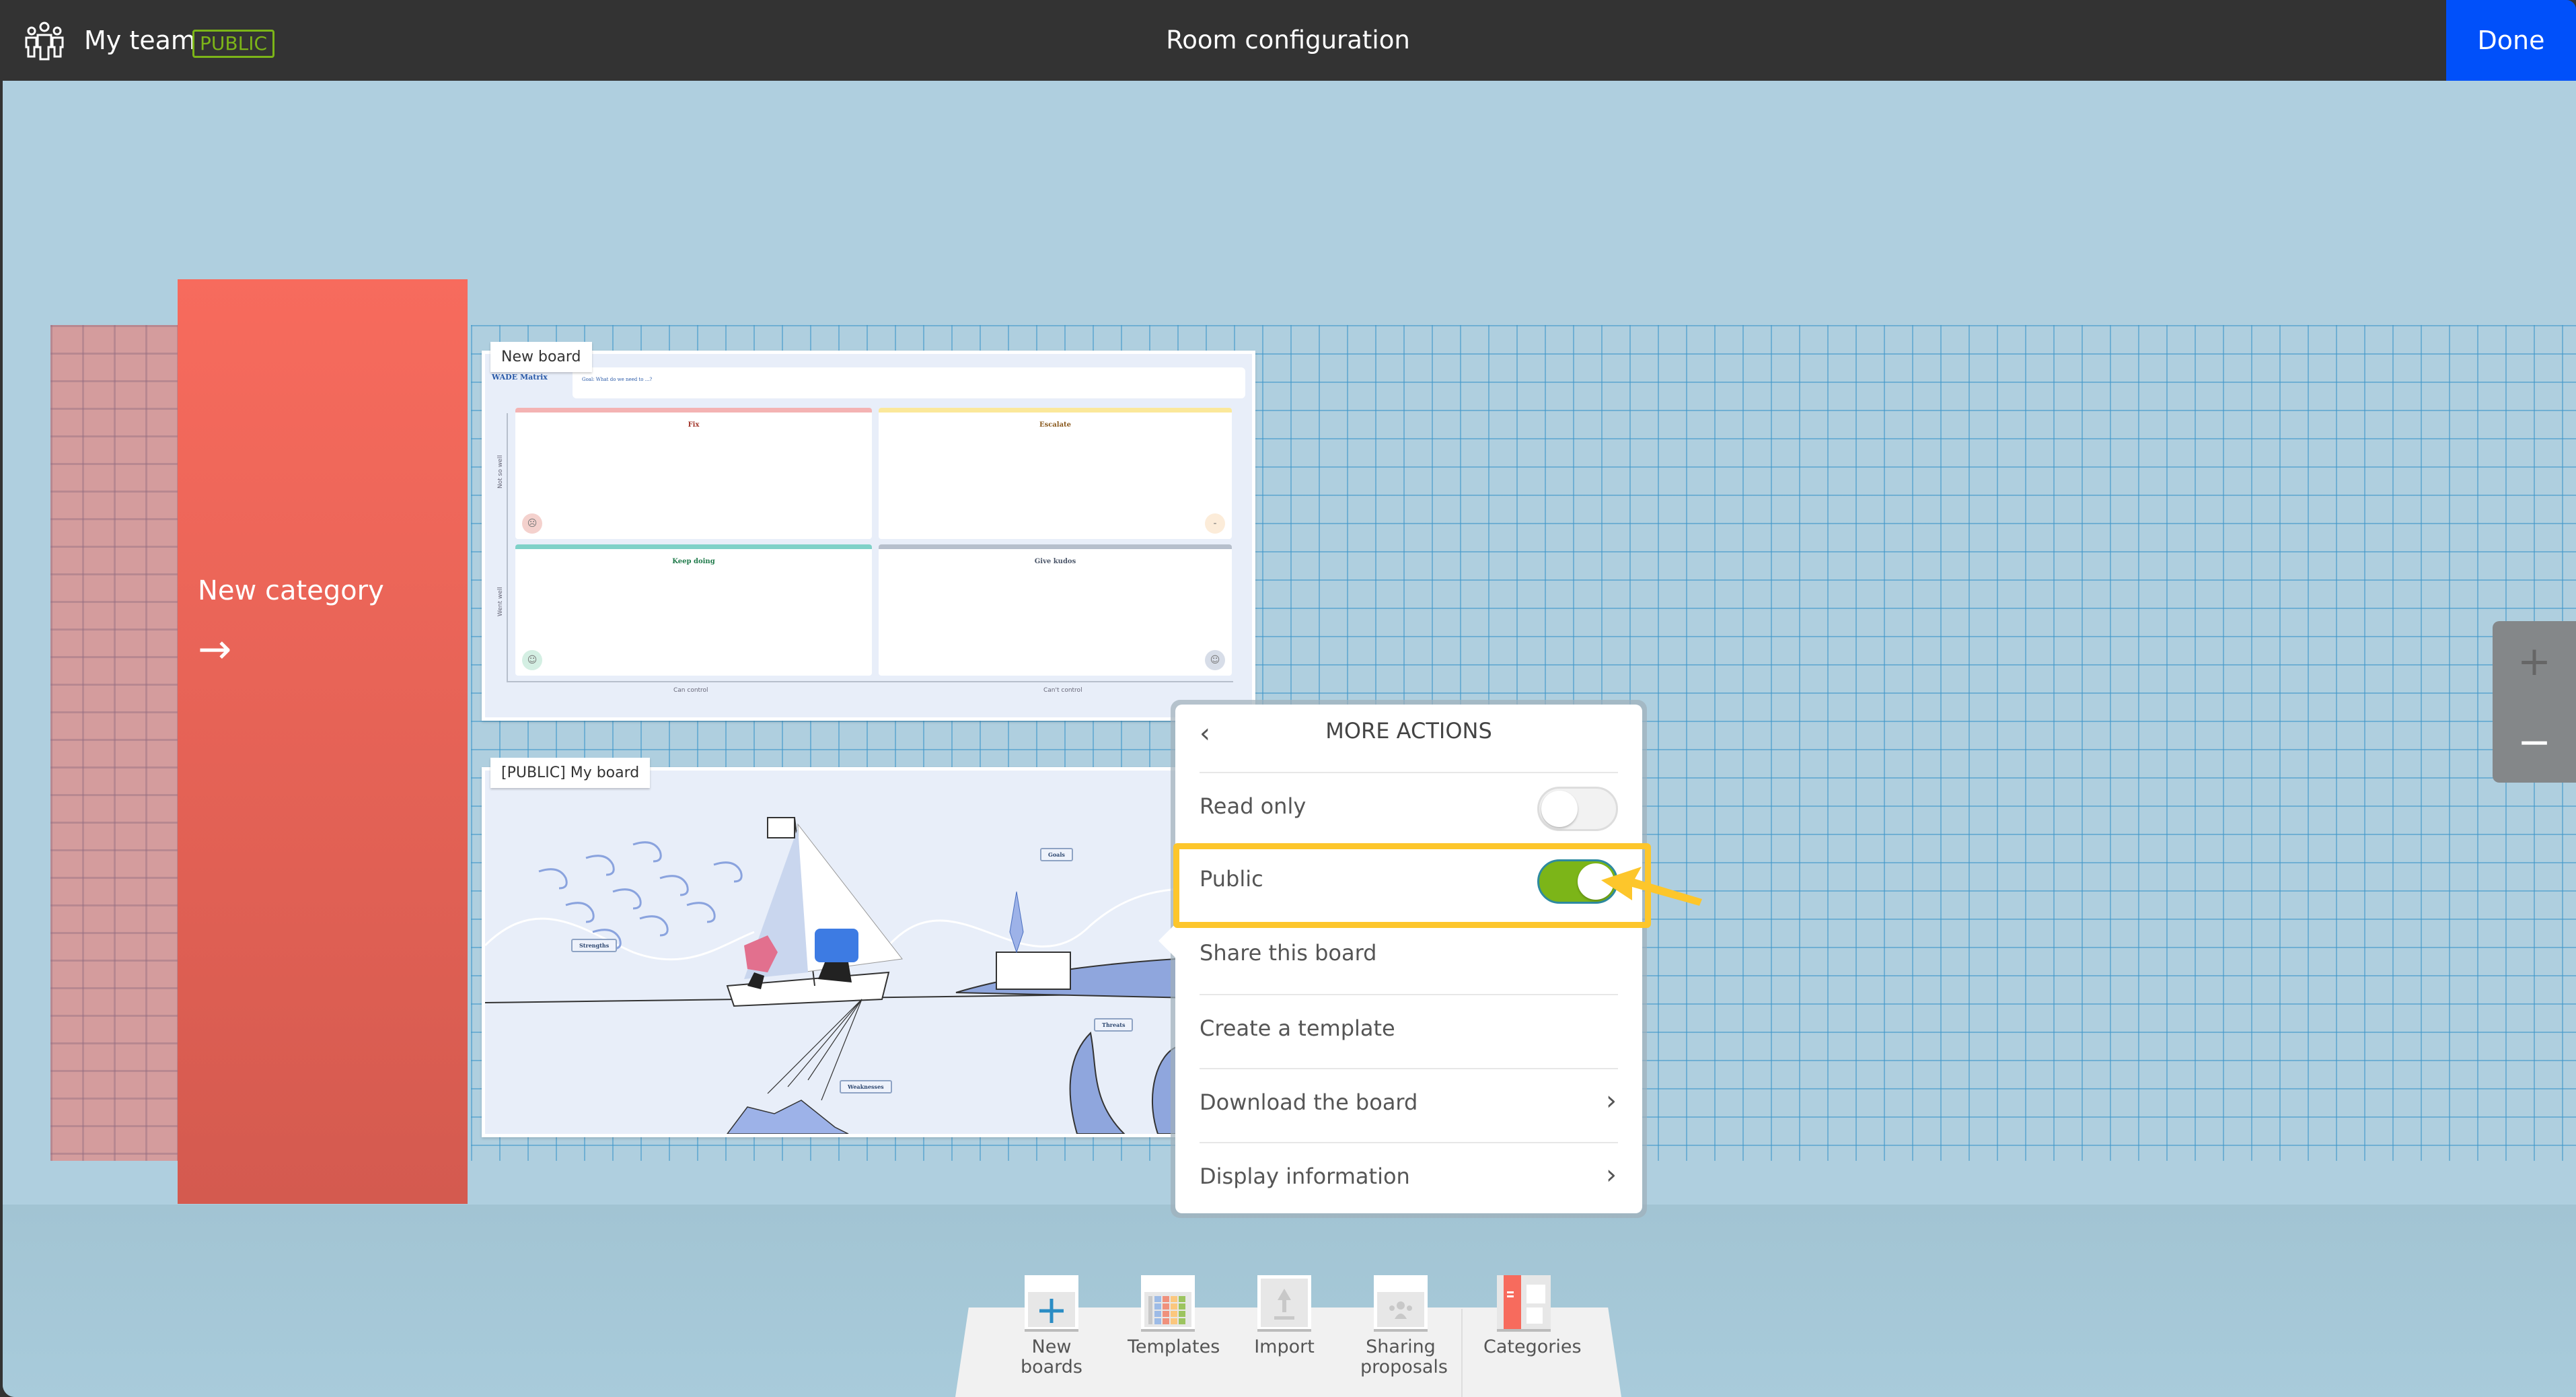  What do you see at coordinates (1056, 854) in the screenshot?
I see `swot-label-goals: Goals` at bounding box center [1056, 854].